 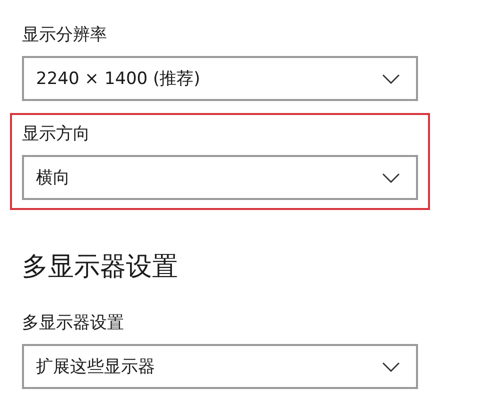 I want to click on field-label: 显示方向, so click(x=56, y=134).